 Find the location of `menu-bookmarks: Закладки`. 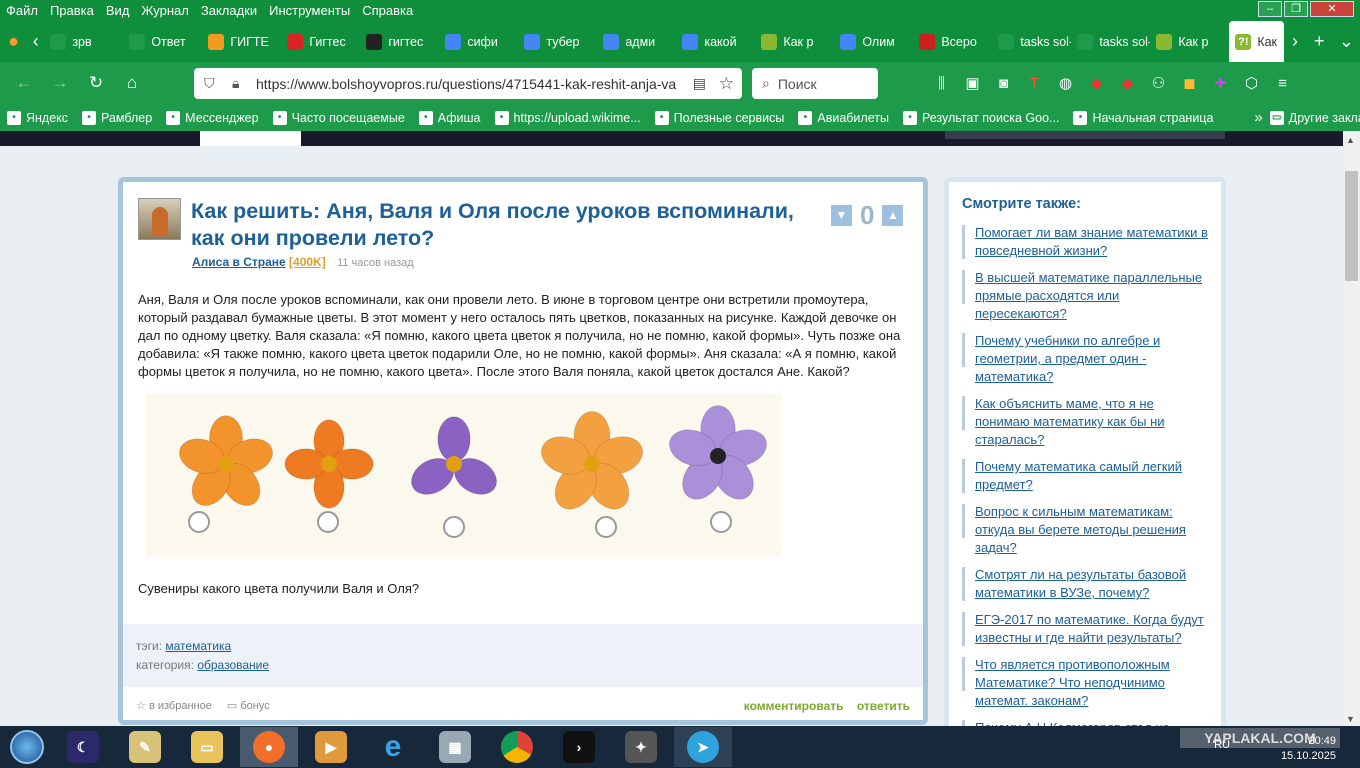

menu-bookmarks: Закладки is located at coordinates (229, 10).